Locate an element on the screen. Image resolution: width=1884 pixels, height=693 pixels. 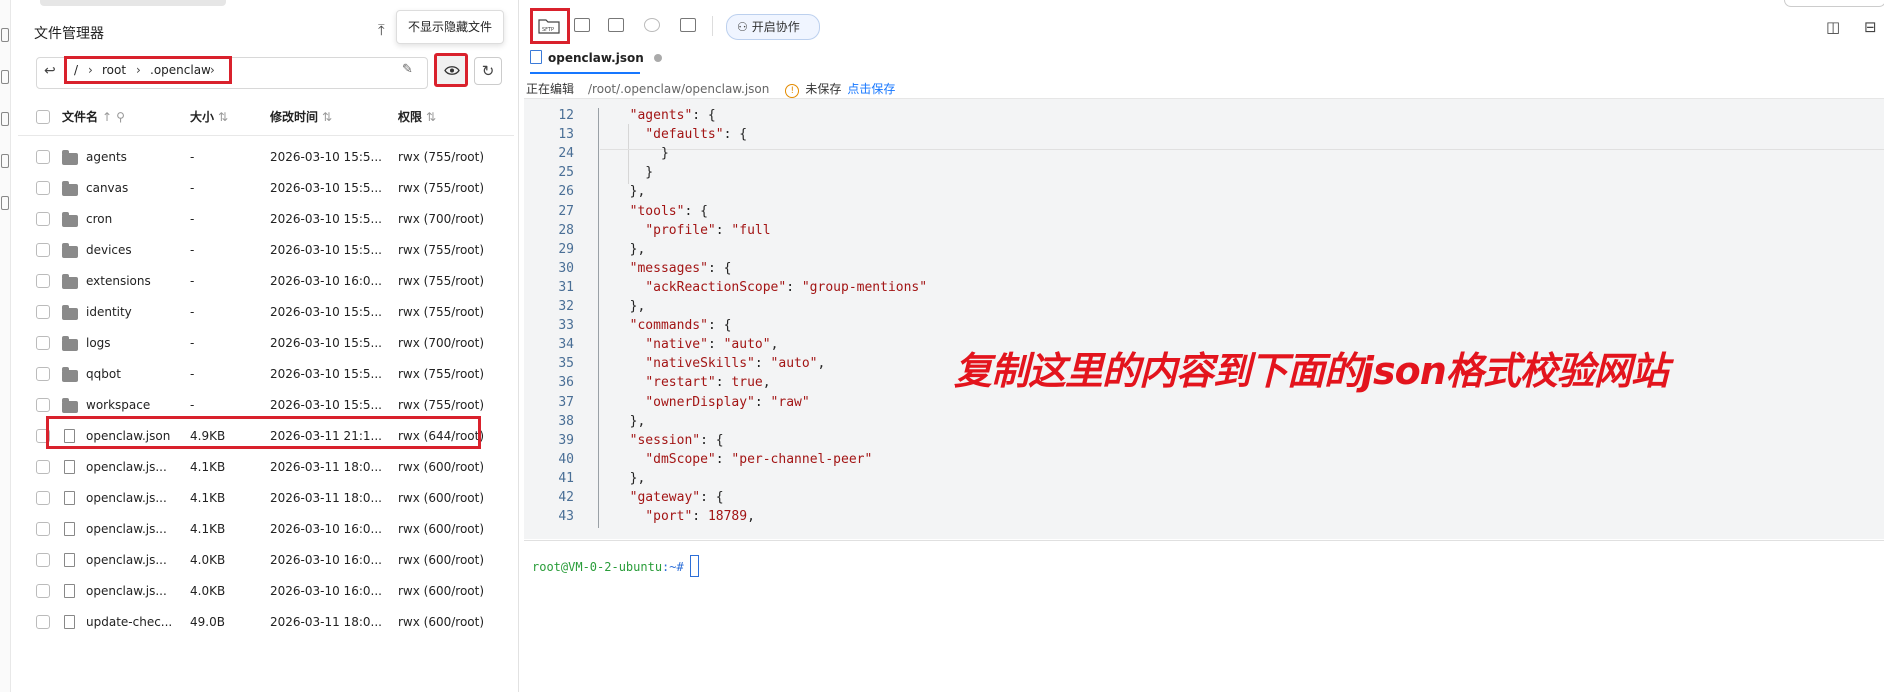
refresh-button: ↻ is located at coordinates (488, 71).